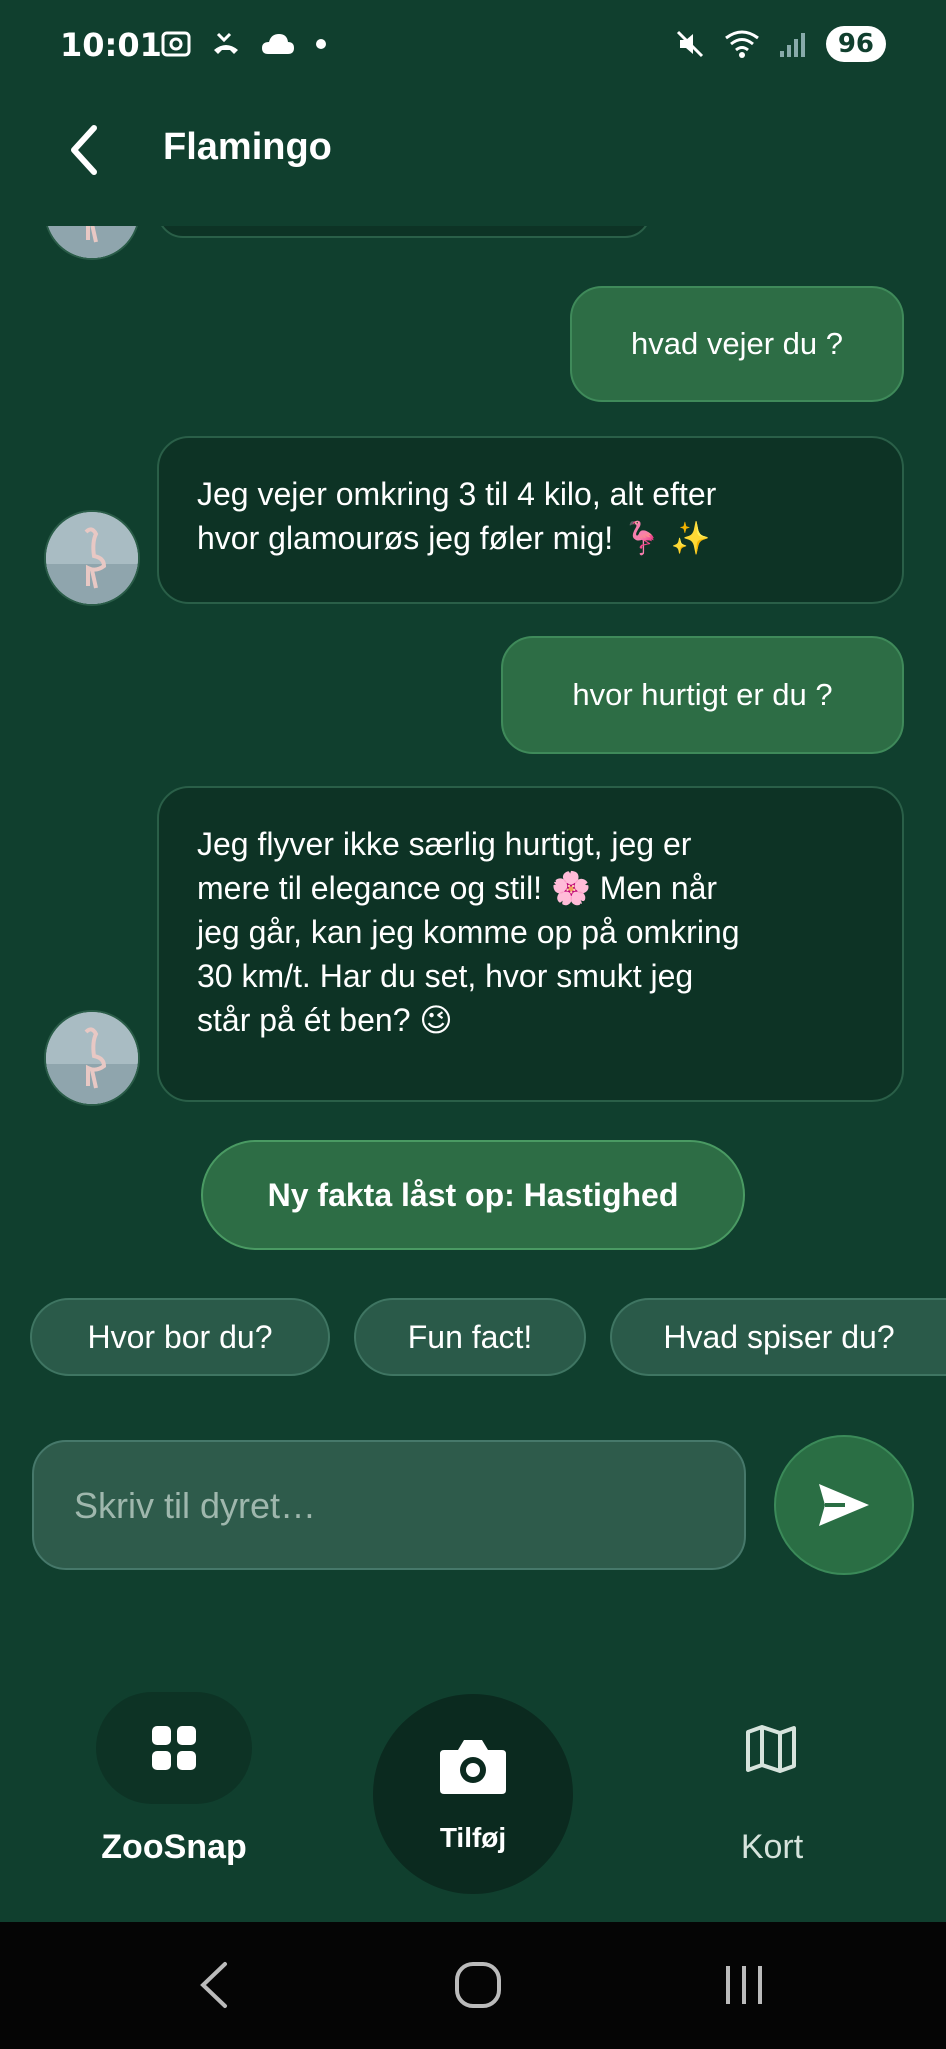 The width and height of the screenshot is (946, 2049). What do you see at coordinates (444, 844) in the screenshot?
I see `message-line: Jeg flyver ikke særlig hurtigt, jeg er` at bounding box center [444, 844].